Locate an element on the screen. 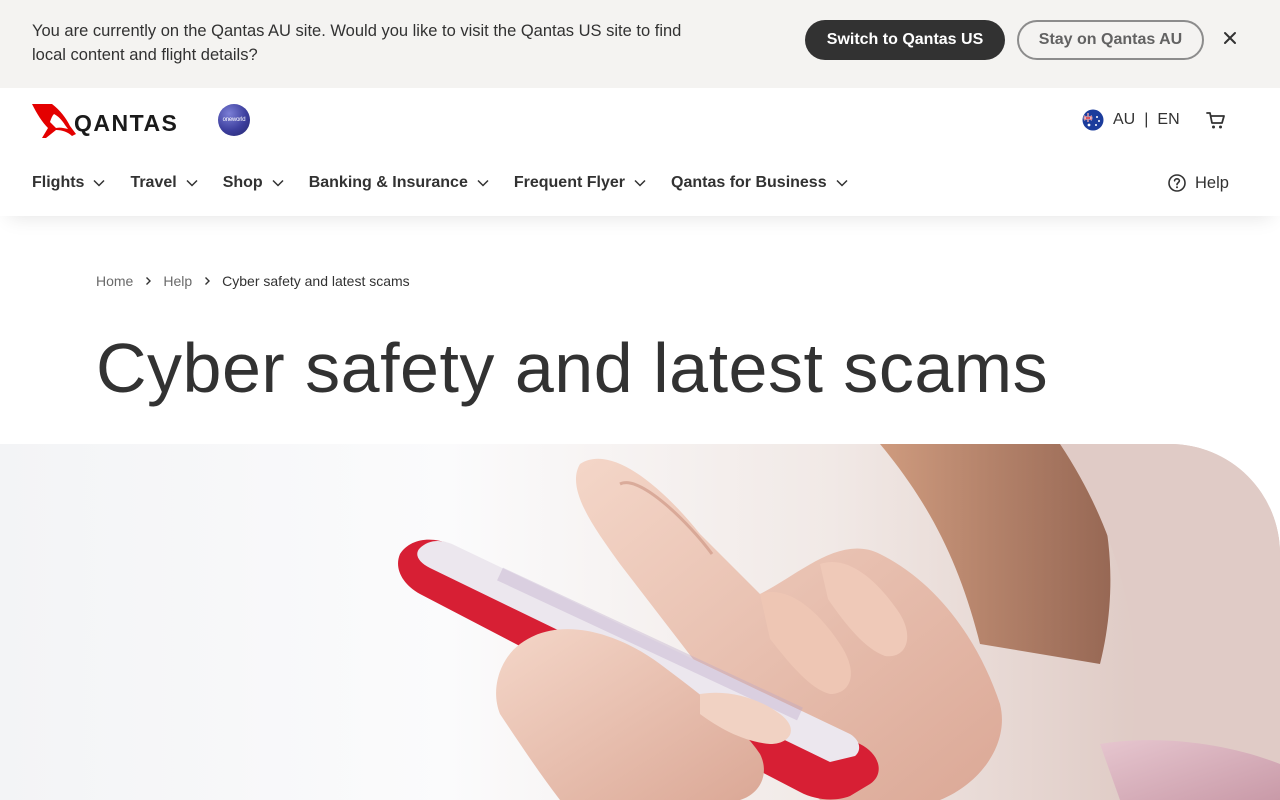 Image resolution: width=1280 pixels, height=800 pixels. locale-country: AU is located at coordinates (1124, 119).